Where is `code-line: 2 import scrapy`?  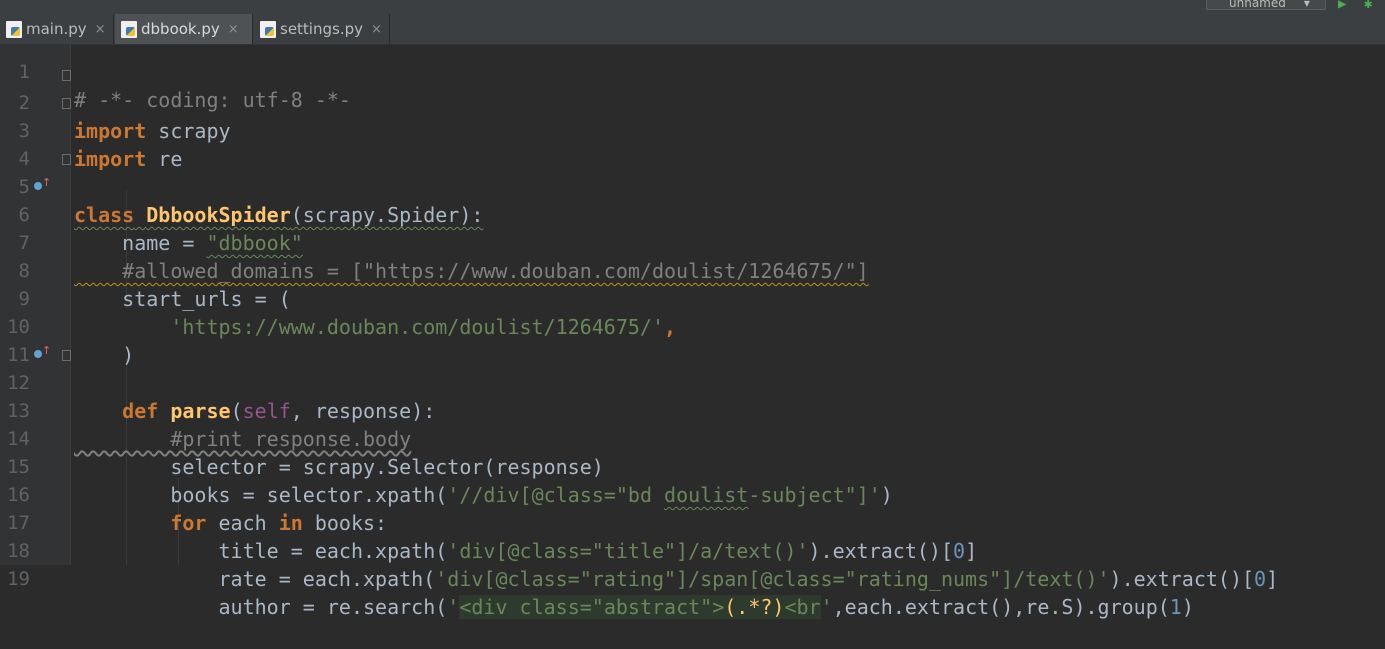 code-line: 2 import scrapy is located at coordinates (115, 102).